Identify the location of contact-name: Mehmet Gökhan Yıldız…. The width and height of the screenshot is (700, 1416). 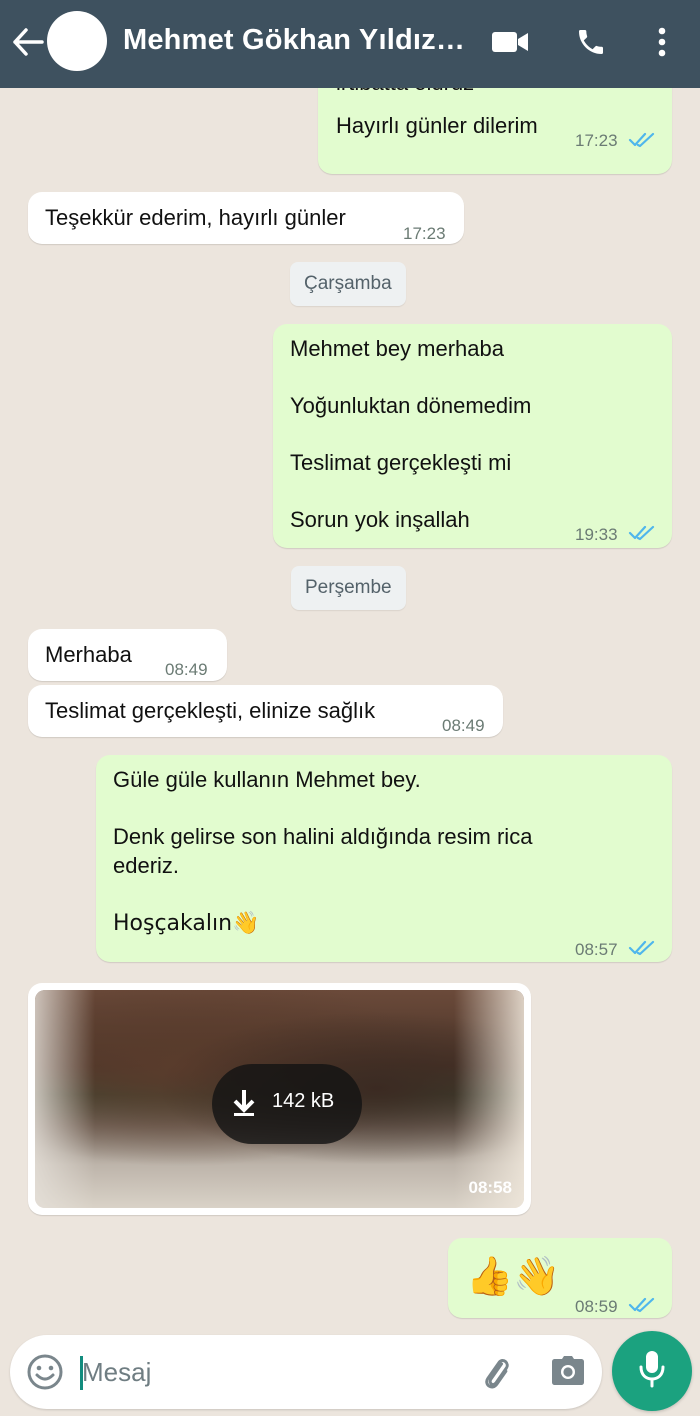
(295, 40).